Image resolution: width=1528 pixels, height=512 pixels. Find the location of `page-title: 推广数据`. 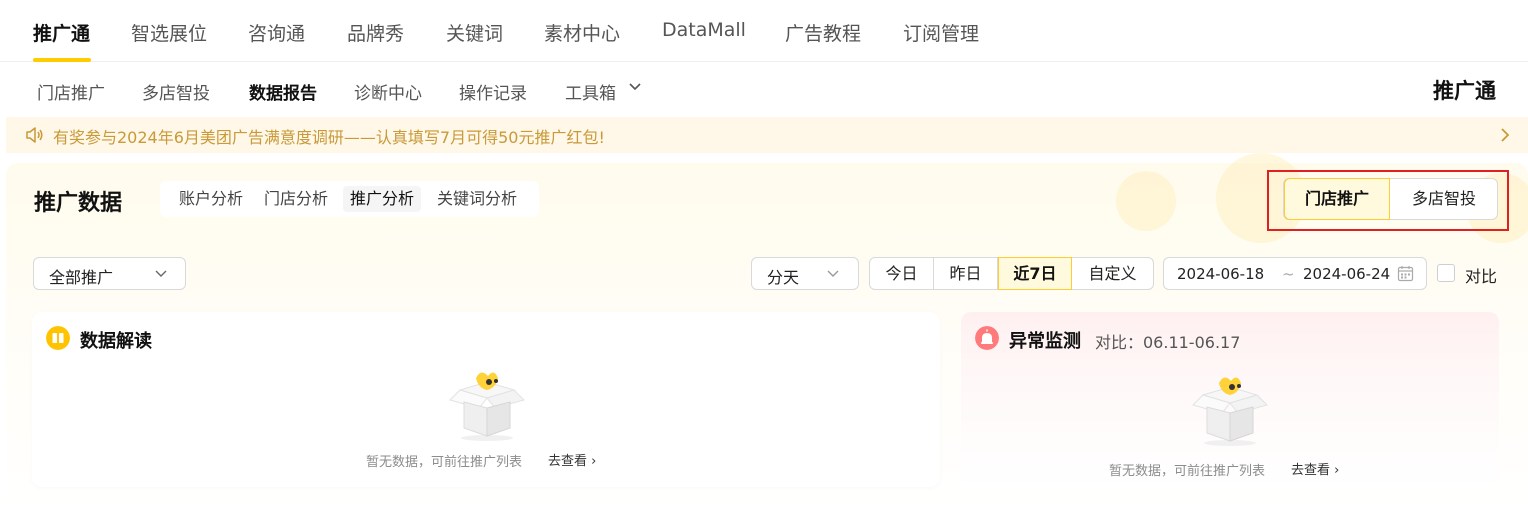

page-title: 推广数据 is located at coordinates (78, 203).